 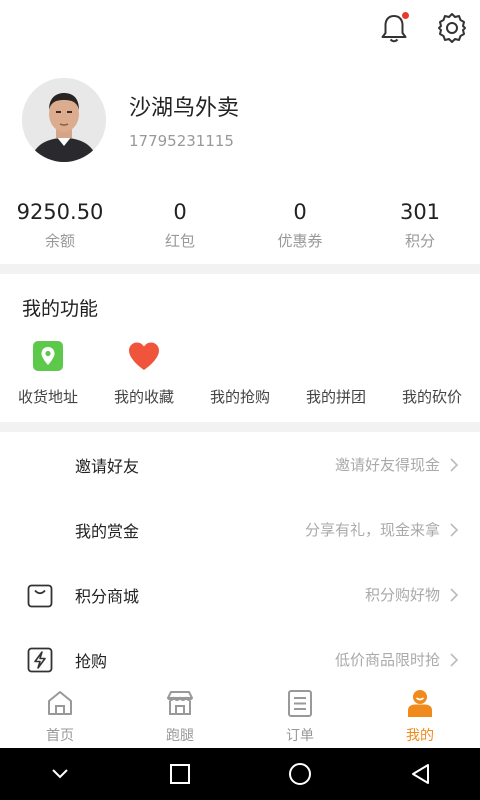 I want to click on stat-label: 红包, so click(x=179, y=241).